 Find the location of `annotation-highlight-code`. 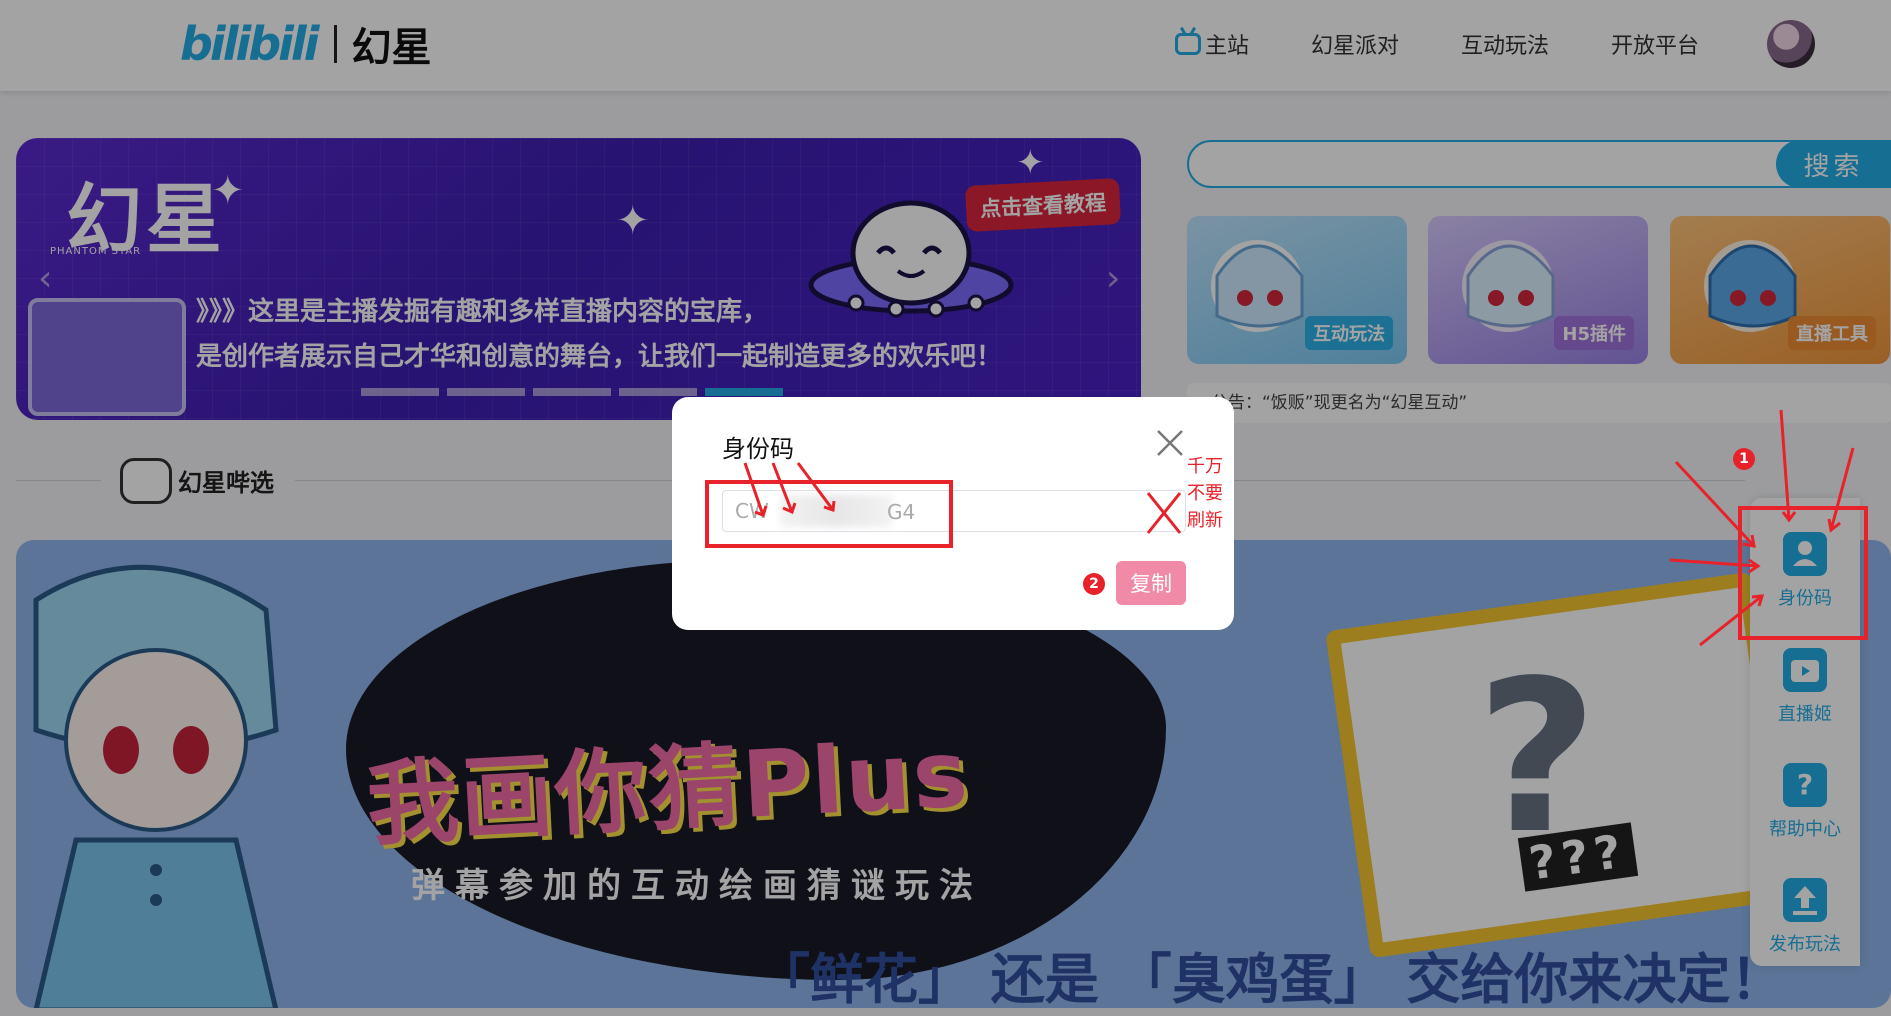

annotation-highlight-code is located at coordinates (829, 514).